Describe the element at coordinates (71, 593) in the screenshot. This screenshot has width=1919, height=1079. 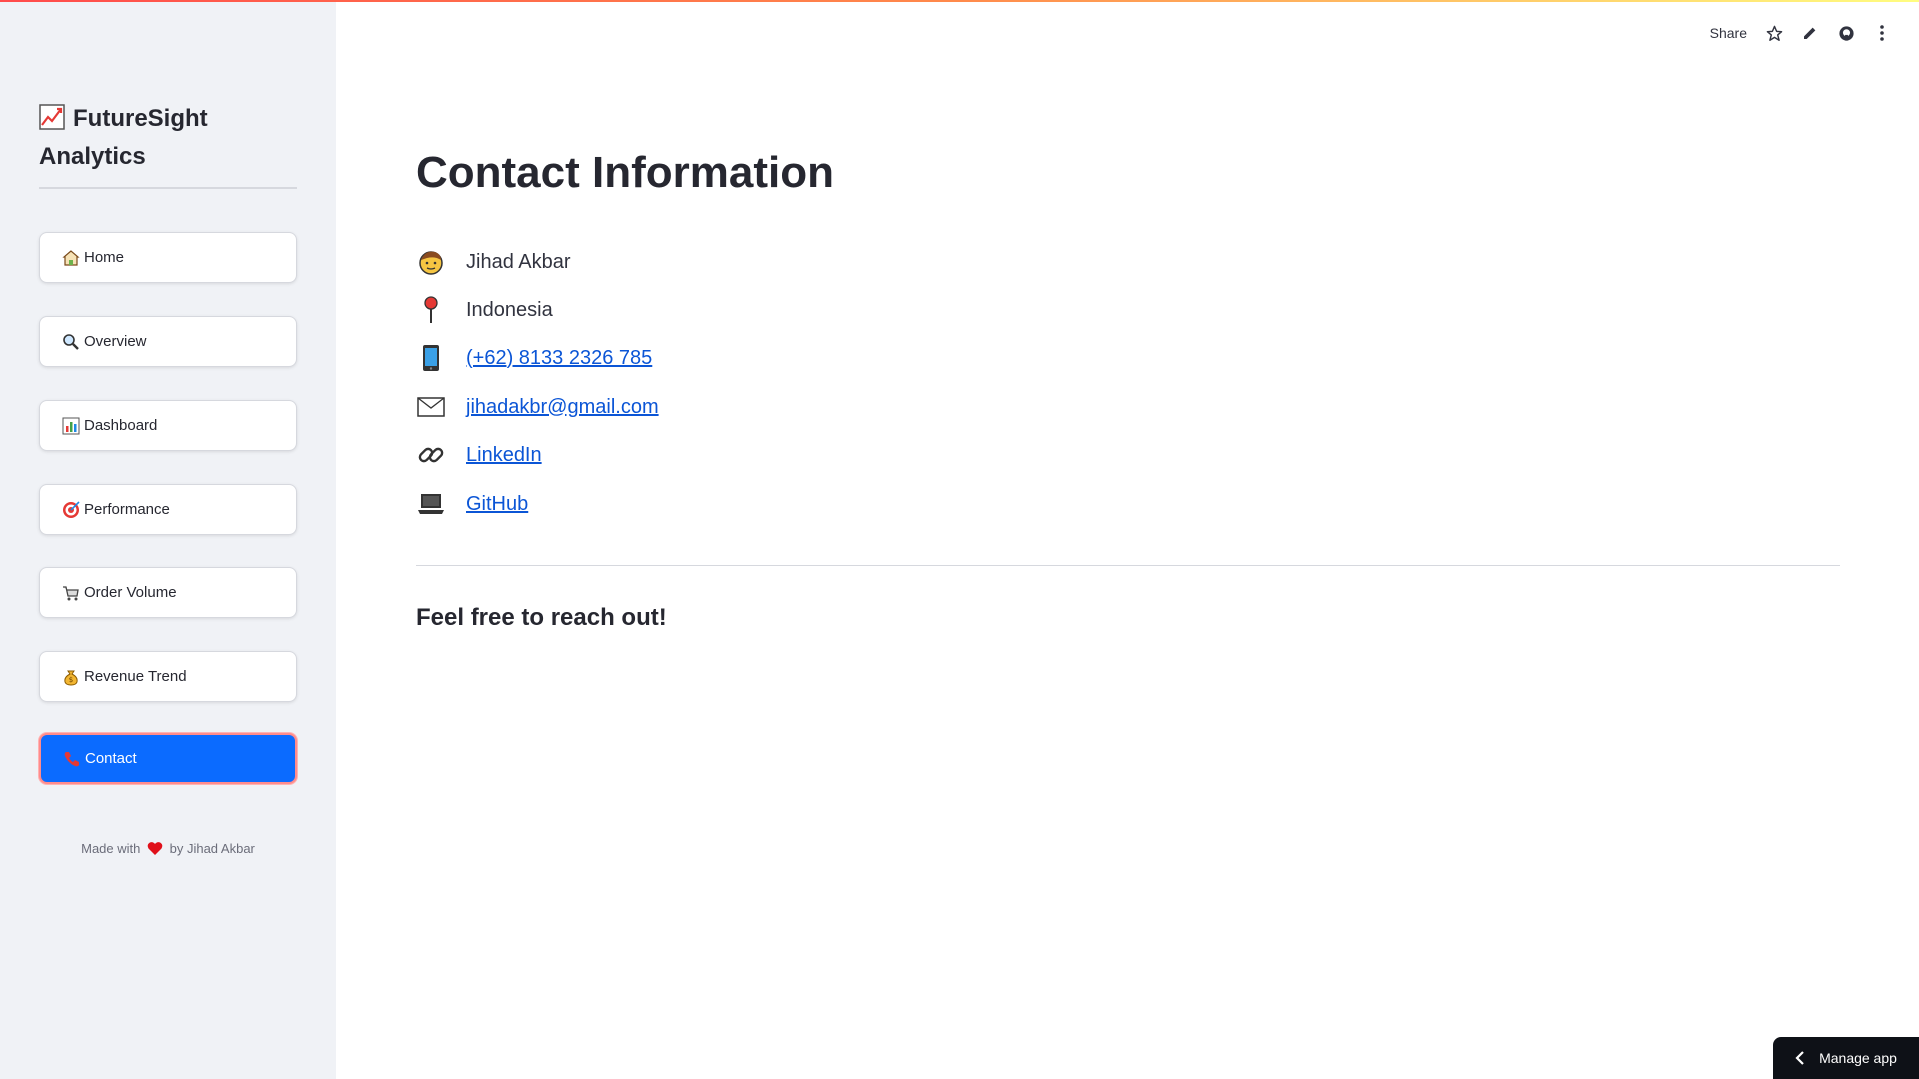
I see `shopping-cart-icon` at that location.